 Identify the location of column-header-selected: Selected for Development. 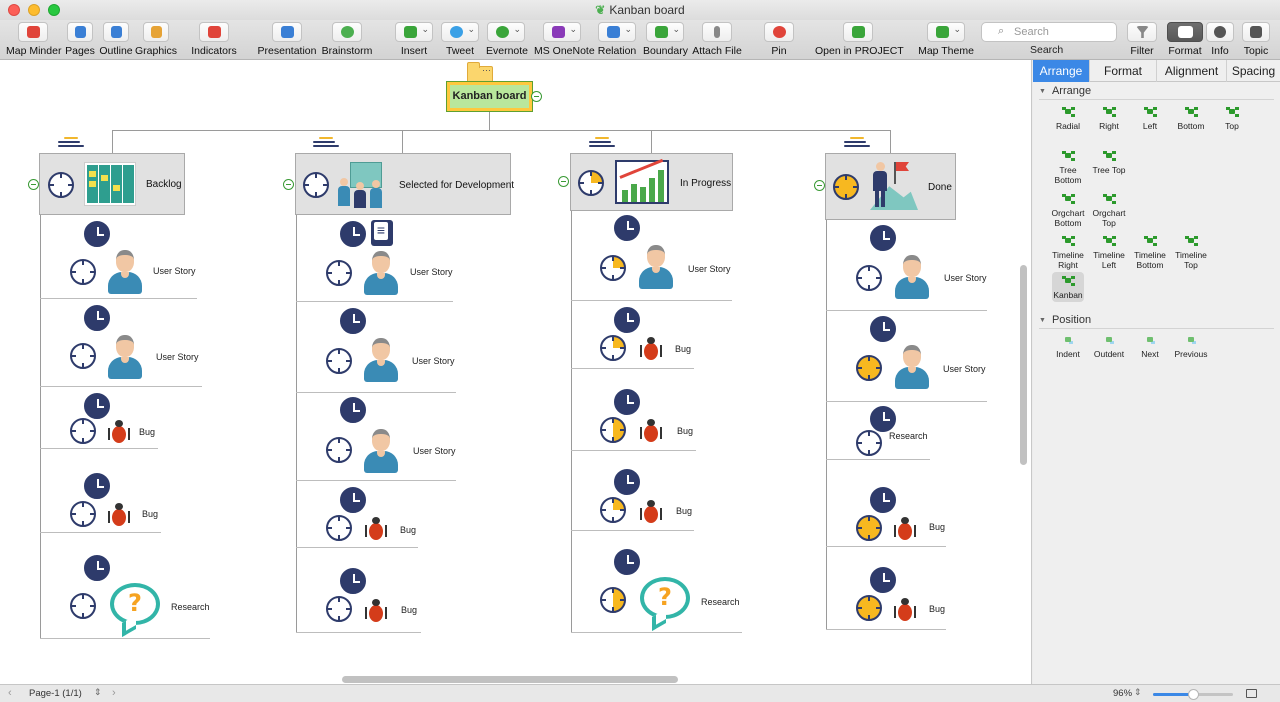
(404, 184).